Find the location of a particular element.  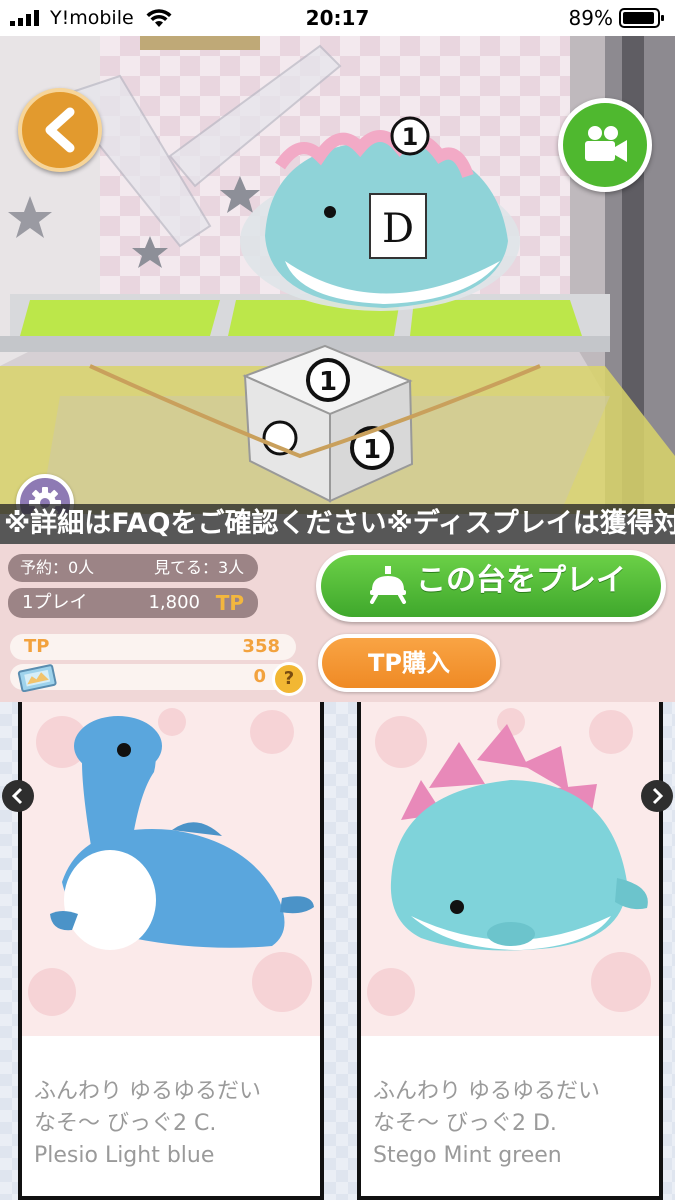

price-label: 1プレイ is located at coordinates (55, 602).